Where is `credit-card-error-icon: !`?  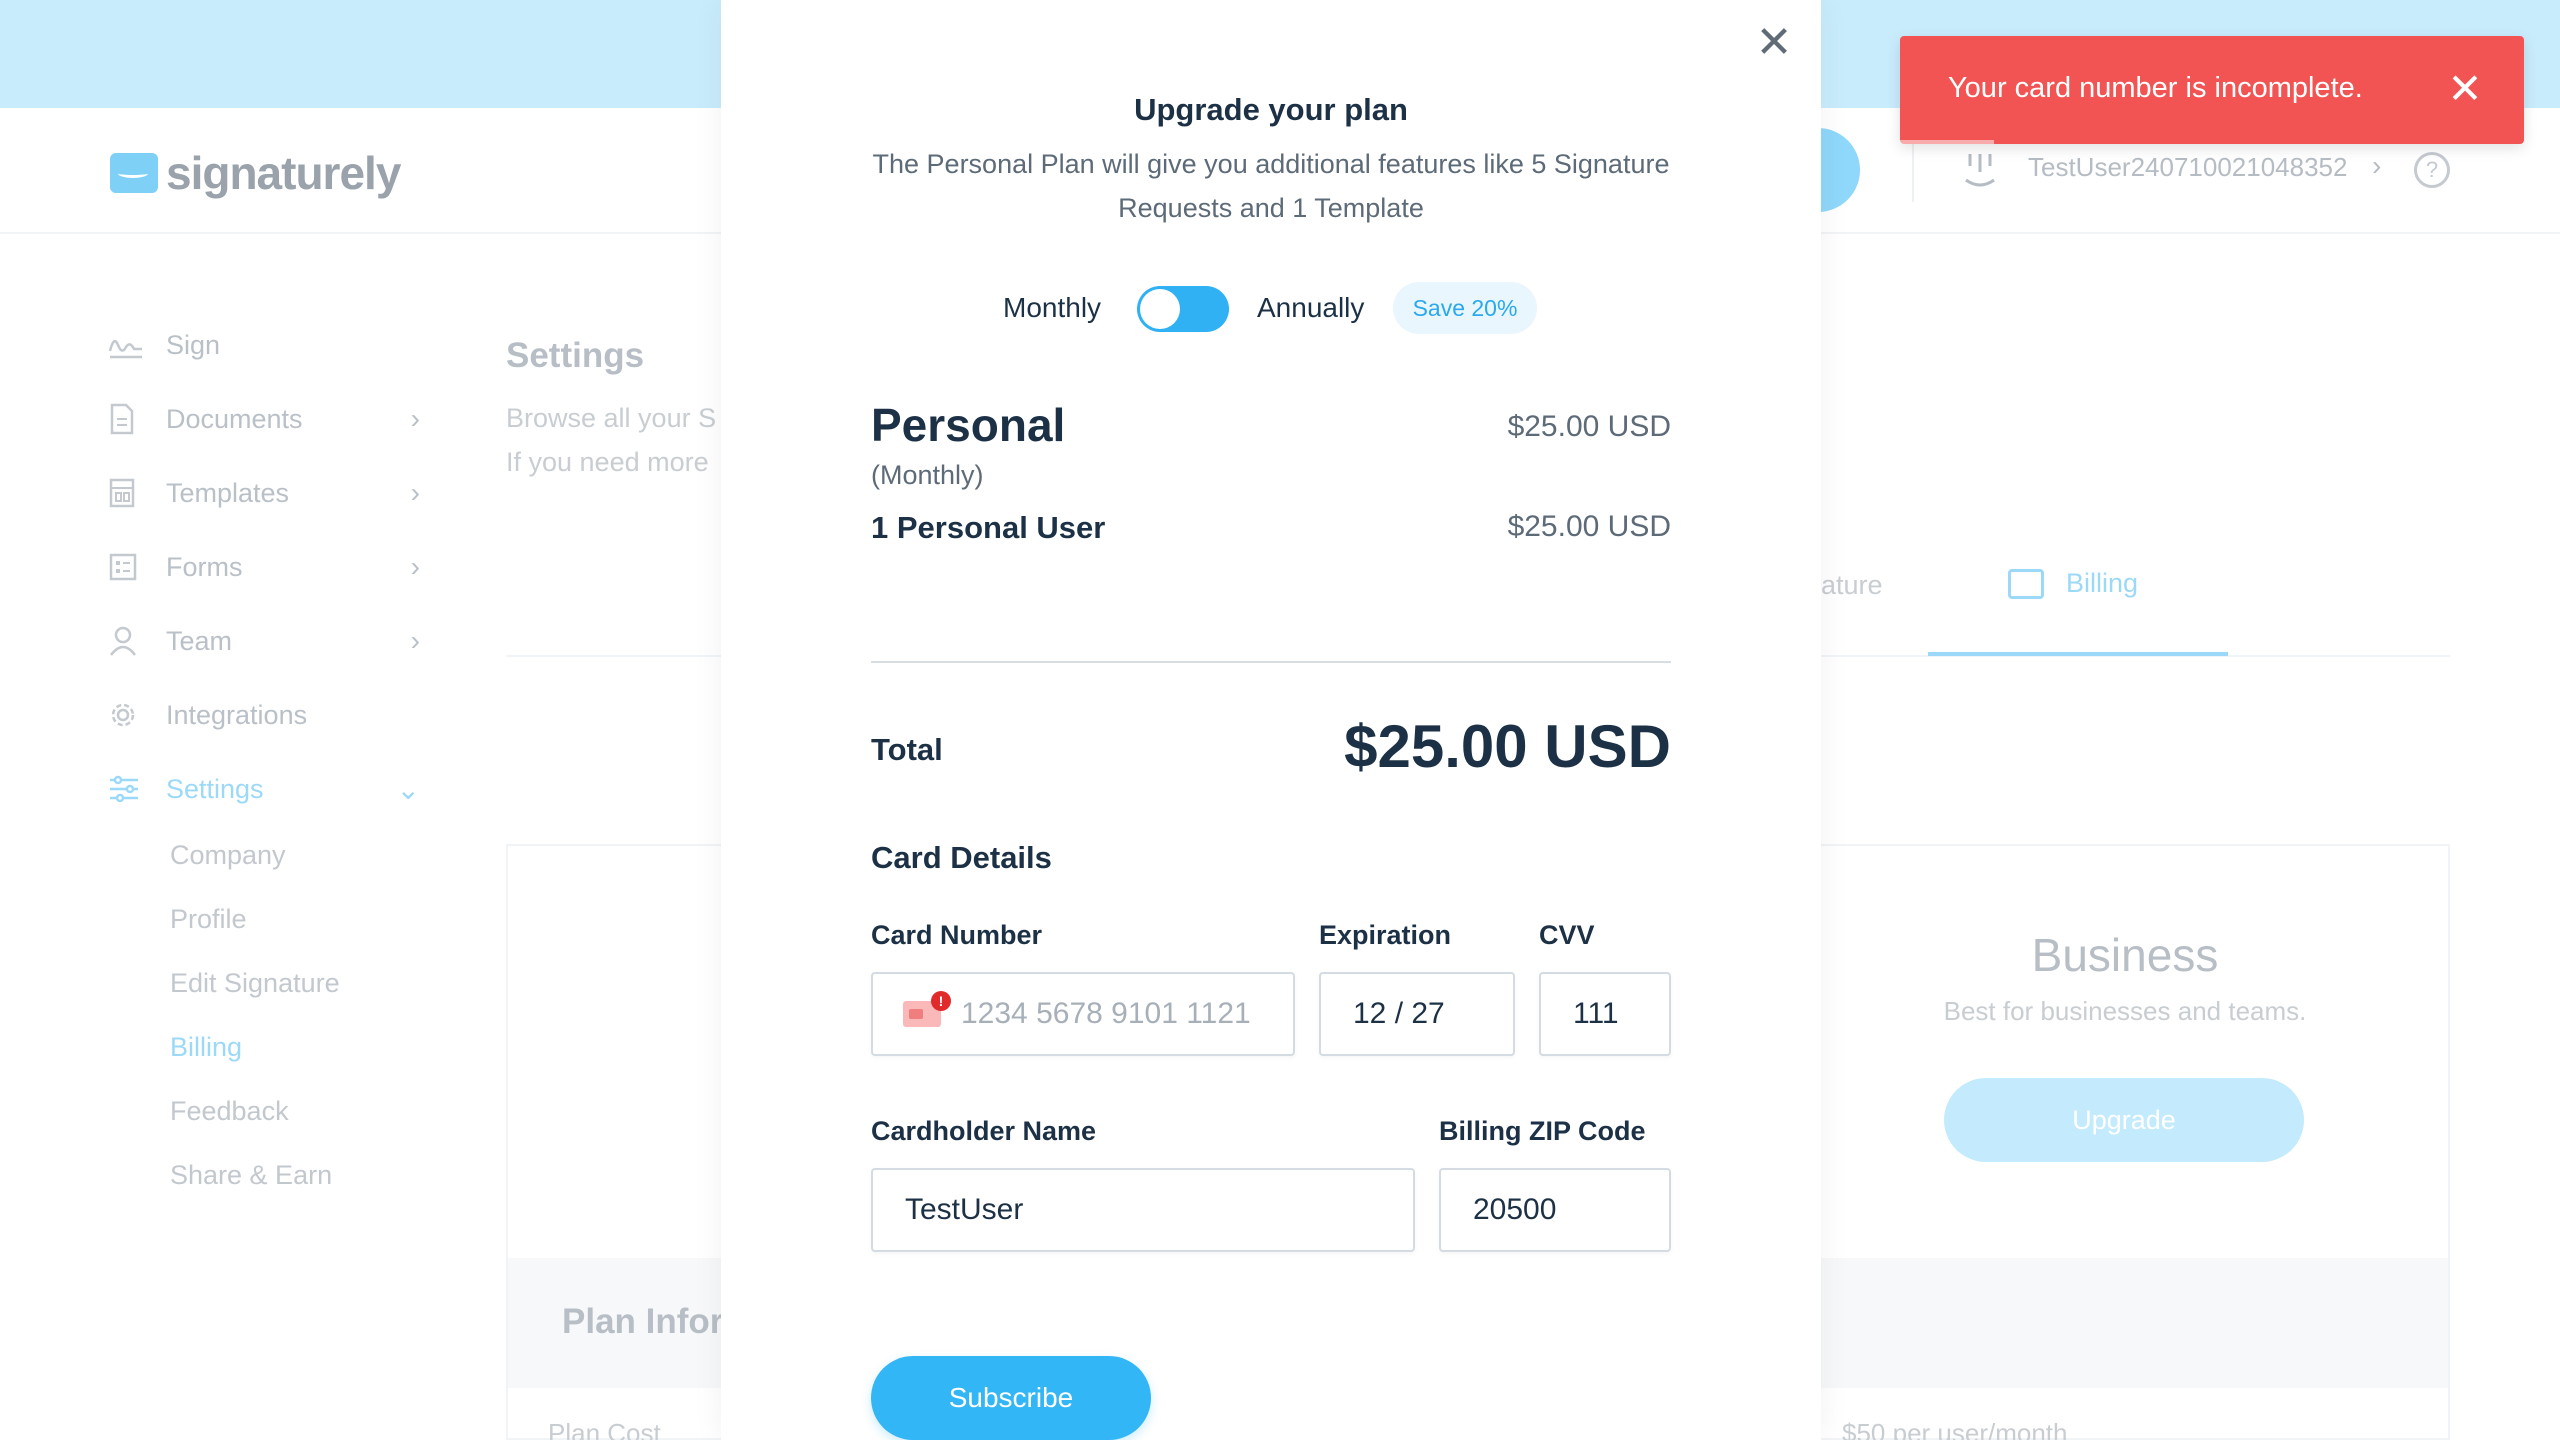
credit-card-error-icon: ! is located at coordinates (927, 1009).